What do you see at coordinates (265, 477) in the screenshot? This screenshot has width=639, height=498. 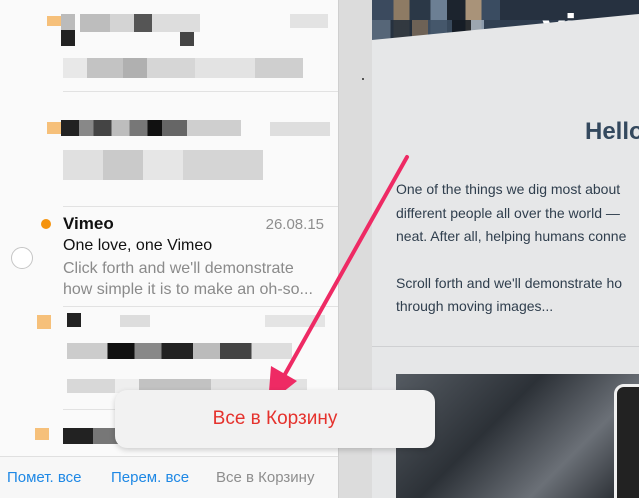 I see `trash-all-button: Все в Корзину` at bounding box center [265, 477].